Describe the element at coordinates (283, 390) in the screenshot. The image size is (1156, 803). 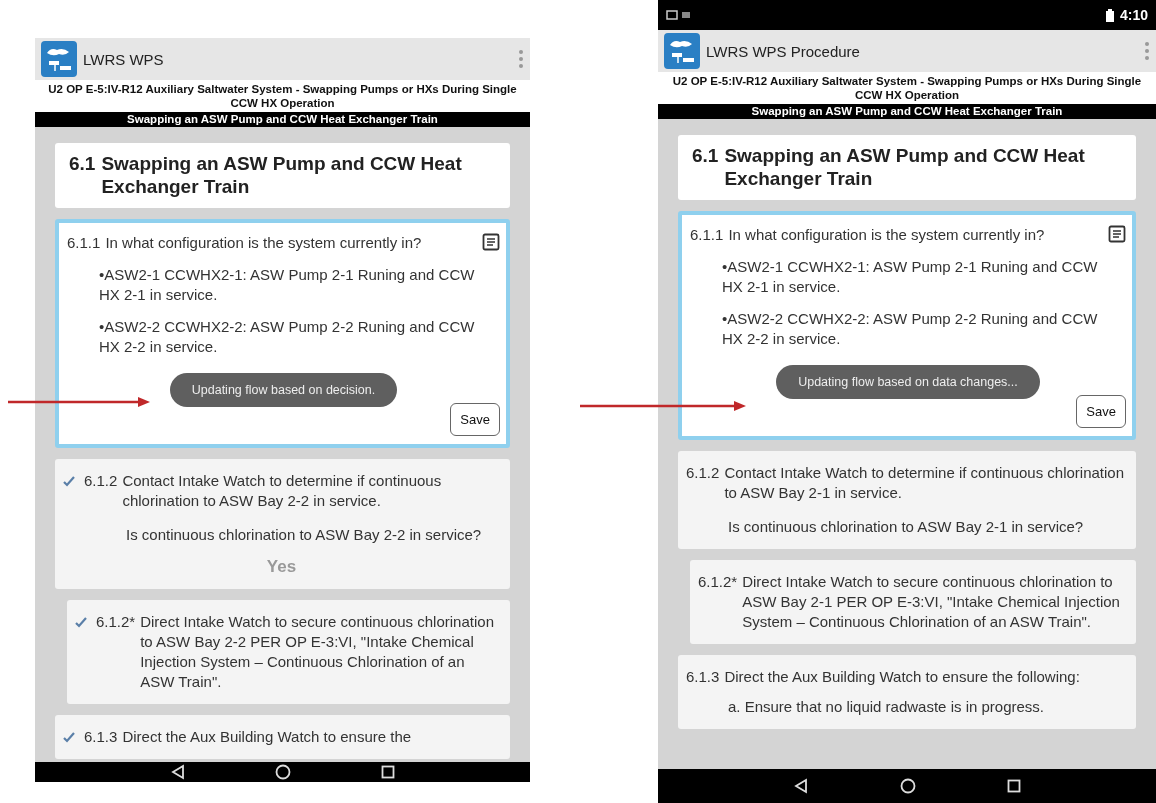
I see `toast-message: Updating flow based on decision.` at that location.